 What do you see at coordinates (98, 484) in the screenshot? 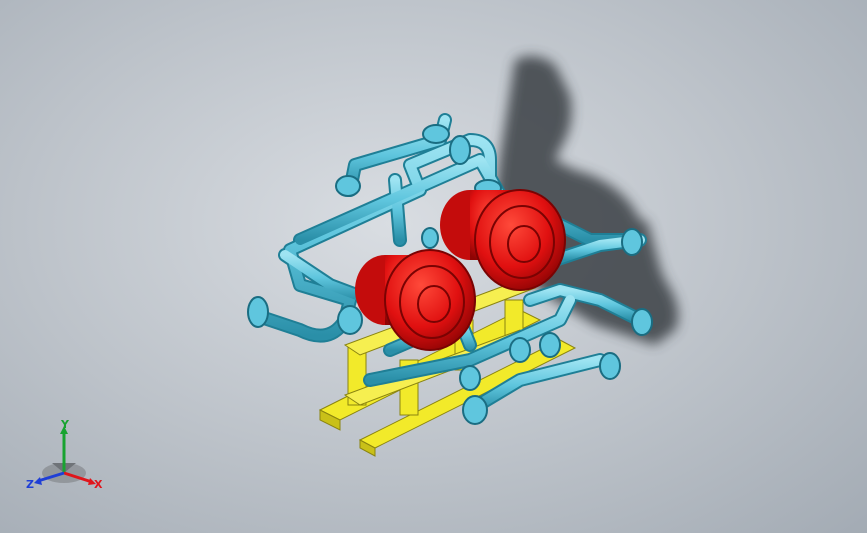
I see `x-axis-label: X` at bounding box center [98, 484].